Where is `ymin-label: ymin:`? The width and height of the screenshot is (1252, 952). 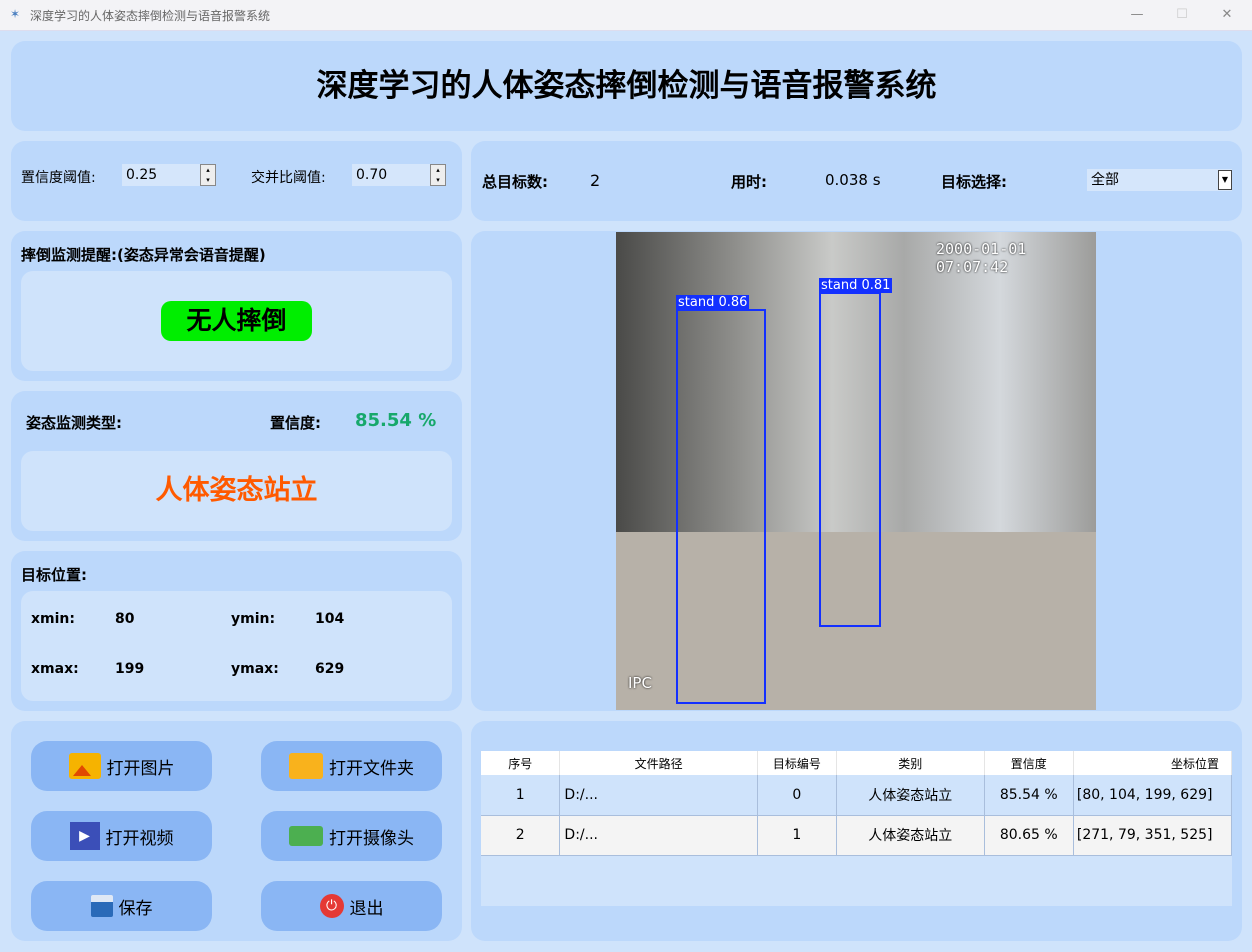
ymin-label: ymin: is located at coordinates (253, 619).